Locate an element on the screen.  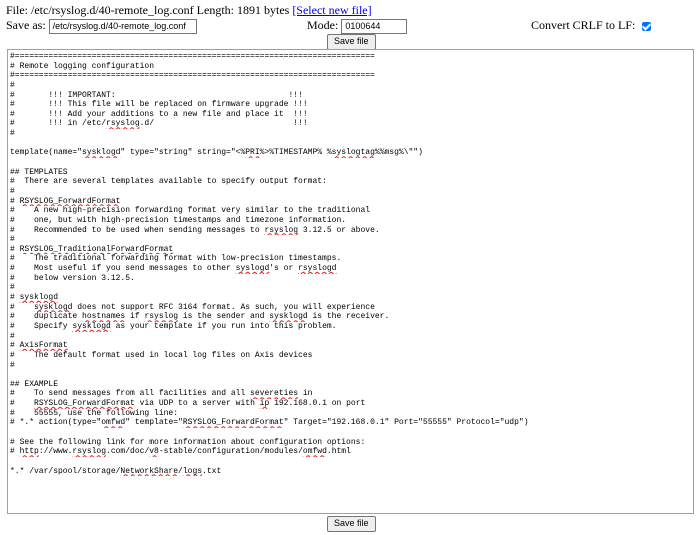
select-new-file-link: [Select new file] is located at coordinates (331, 10).